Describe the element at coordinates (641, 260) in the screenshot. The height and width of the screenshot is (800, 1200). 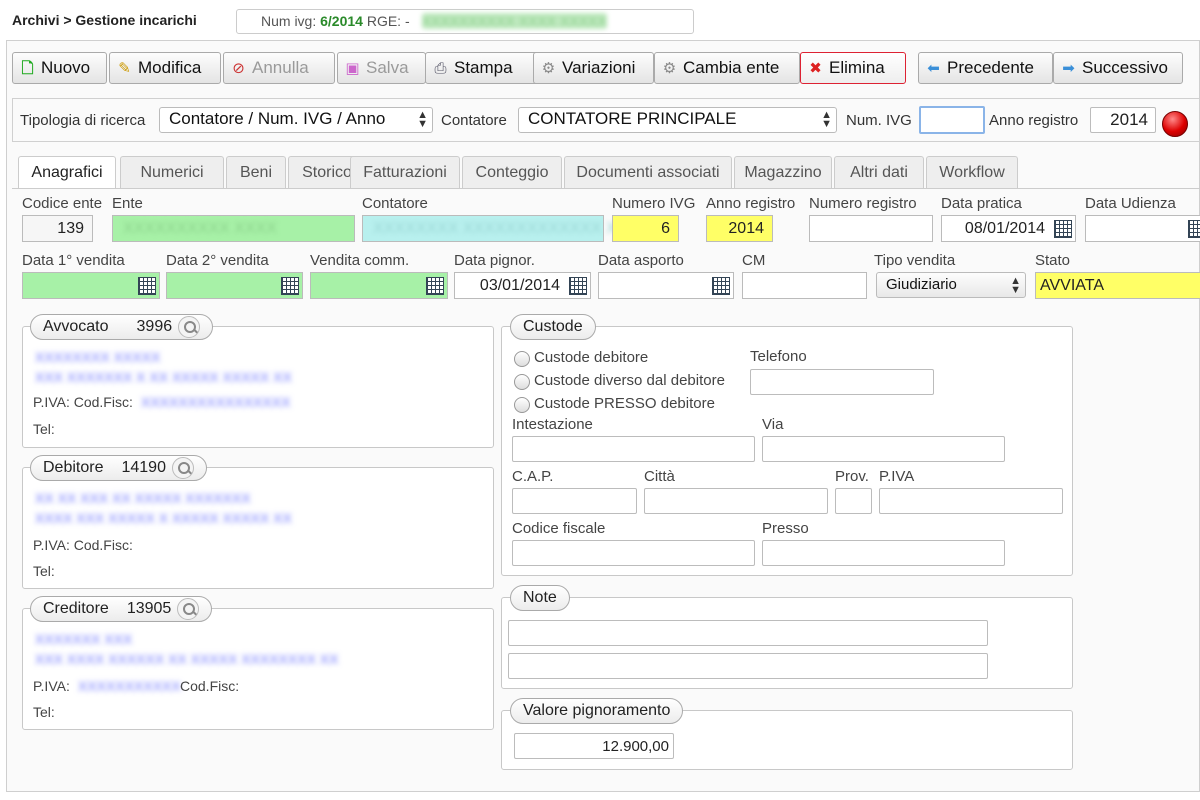
I see `removal-date-label: Data asporto` at that location.